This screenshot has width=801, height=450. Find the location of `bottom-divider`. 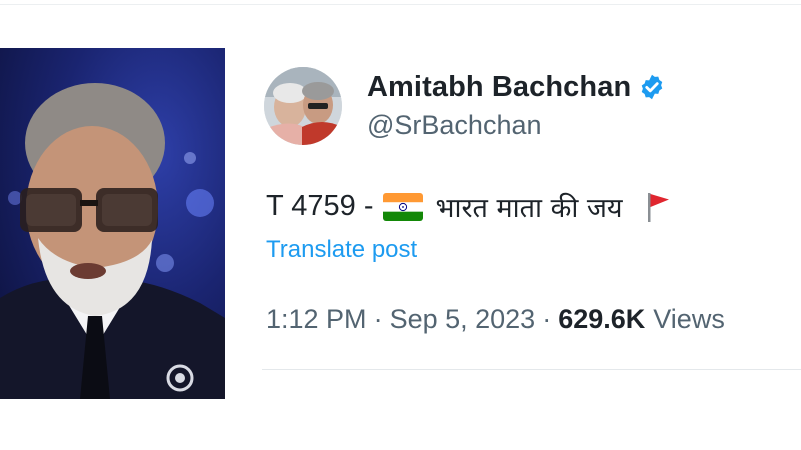

bottom-divider is located at coordinates (531, 369).